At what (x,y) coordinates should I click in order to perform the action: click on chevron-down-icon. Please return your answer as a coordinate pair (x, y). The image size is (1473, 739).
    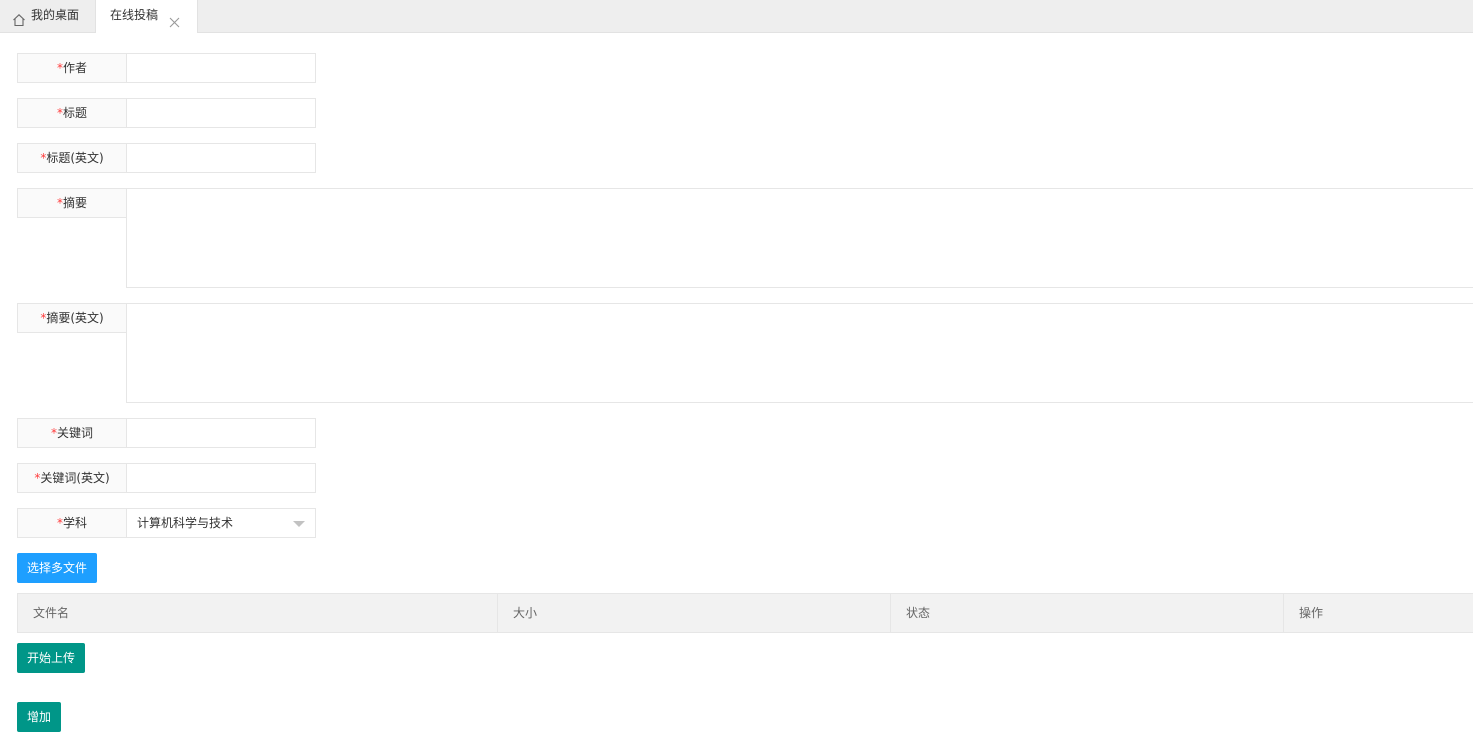
    Looking at the image, I should click on (299, 524).